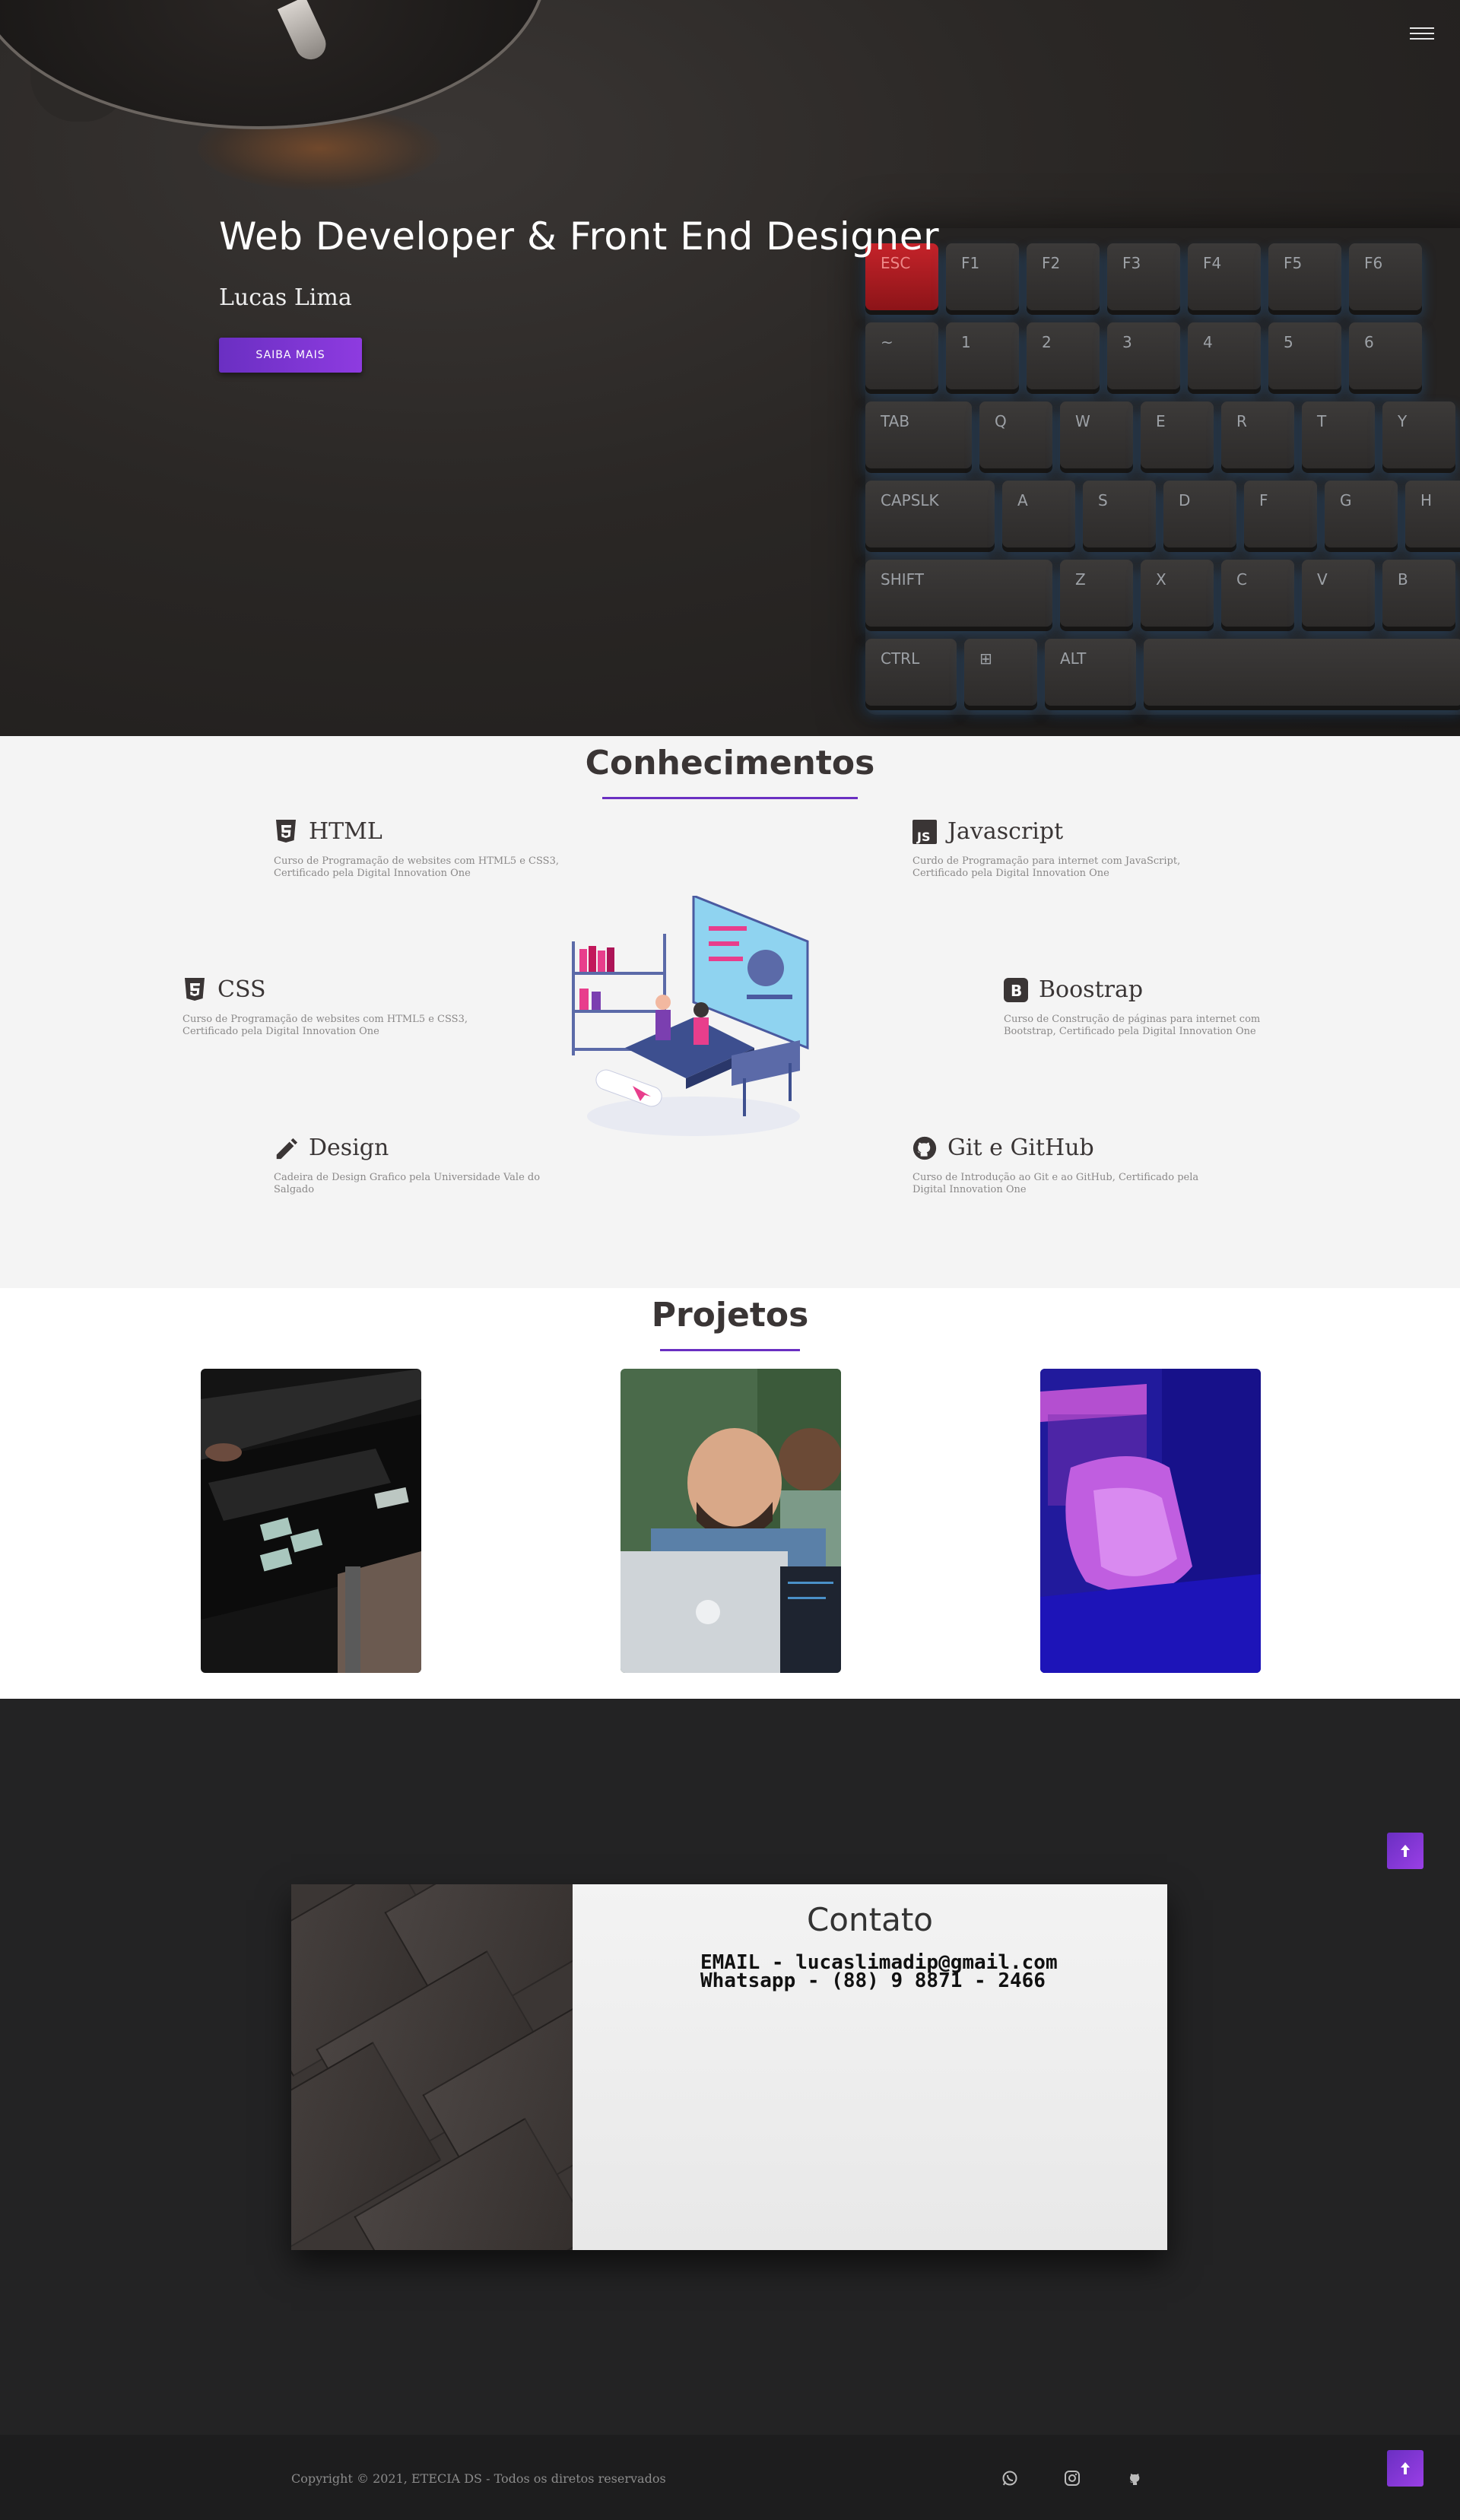 This screenshot has height=2520, width=1460. I want to click on key: F4, so click(1224, 277).